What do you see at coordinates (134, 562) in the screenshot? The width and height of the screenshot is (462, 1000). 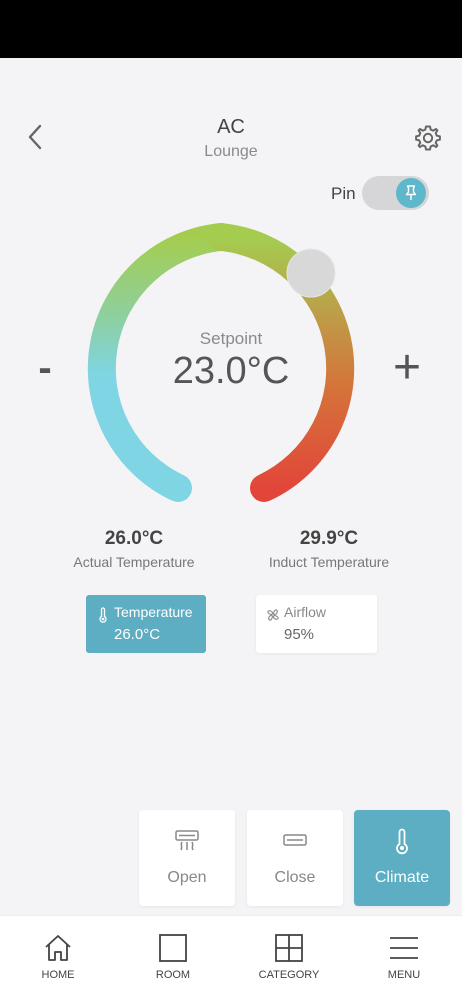 I see `actual-temperature-label: Actual Temperature` at bounding box center [134, 562].